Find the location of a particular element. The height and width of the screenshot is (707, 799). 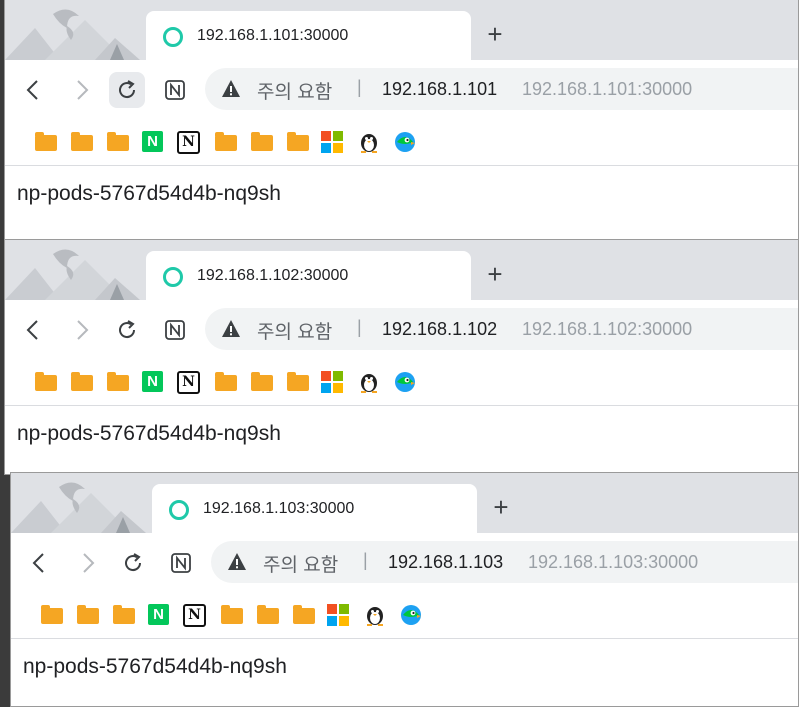

tab-strip: 192.168.1.103:30000 + is located at coordinates (404, 503).